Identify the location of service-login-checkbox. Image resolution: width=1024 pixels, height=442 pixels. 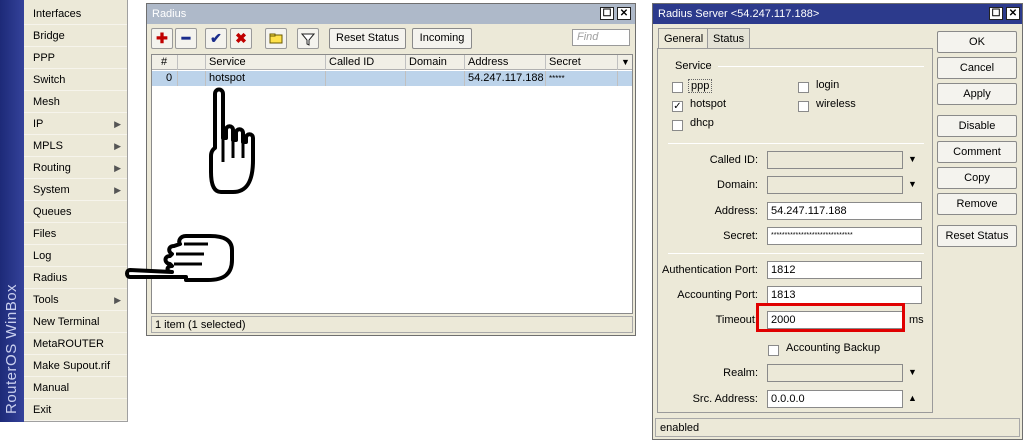
(803, 87).